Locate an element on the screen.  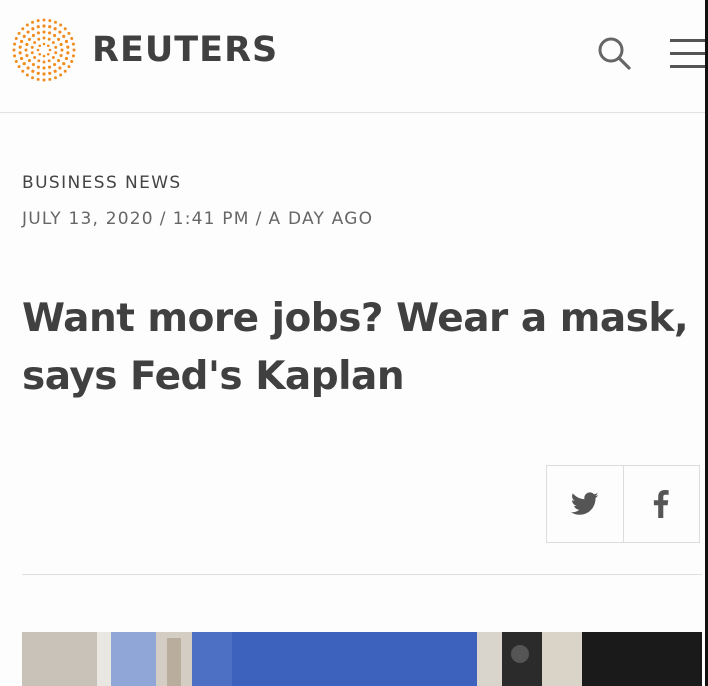
twitter-icon is located at coordinates (584, 503).